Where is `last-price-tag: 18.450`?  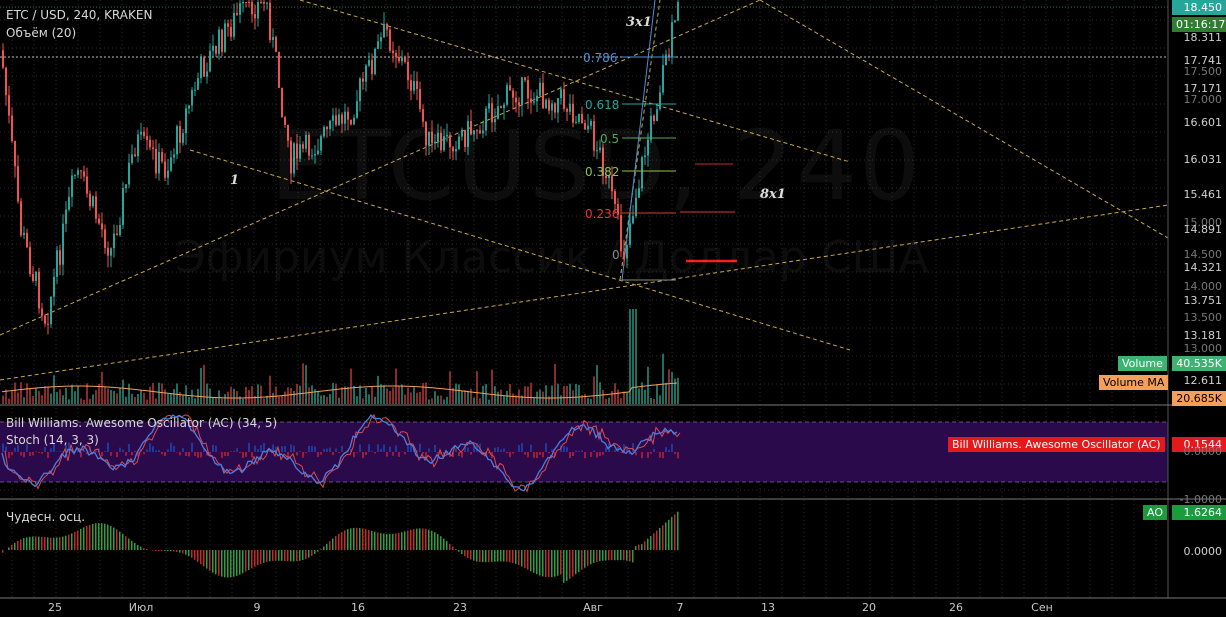 last-price-tag: 18.450 is located at coordinates (1199, 7).